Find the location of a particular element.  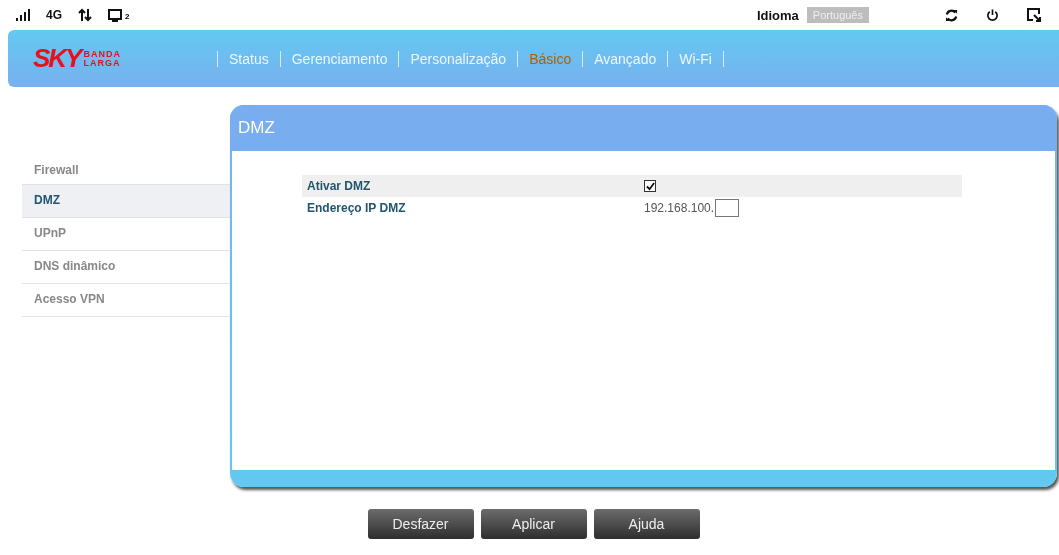

action-button: Aplicar is located at coordinates (533, 524).